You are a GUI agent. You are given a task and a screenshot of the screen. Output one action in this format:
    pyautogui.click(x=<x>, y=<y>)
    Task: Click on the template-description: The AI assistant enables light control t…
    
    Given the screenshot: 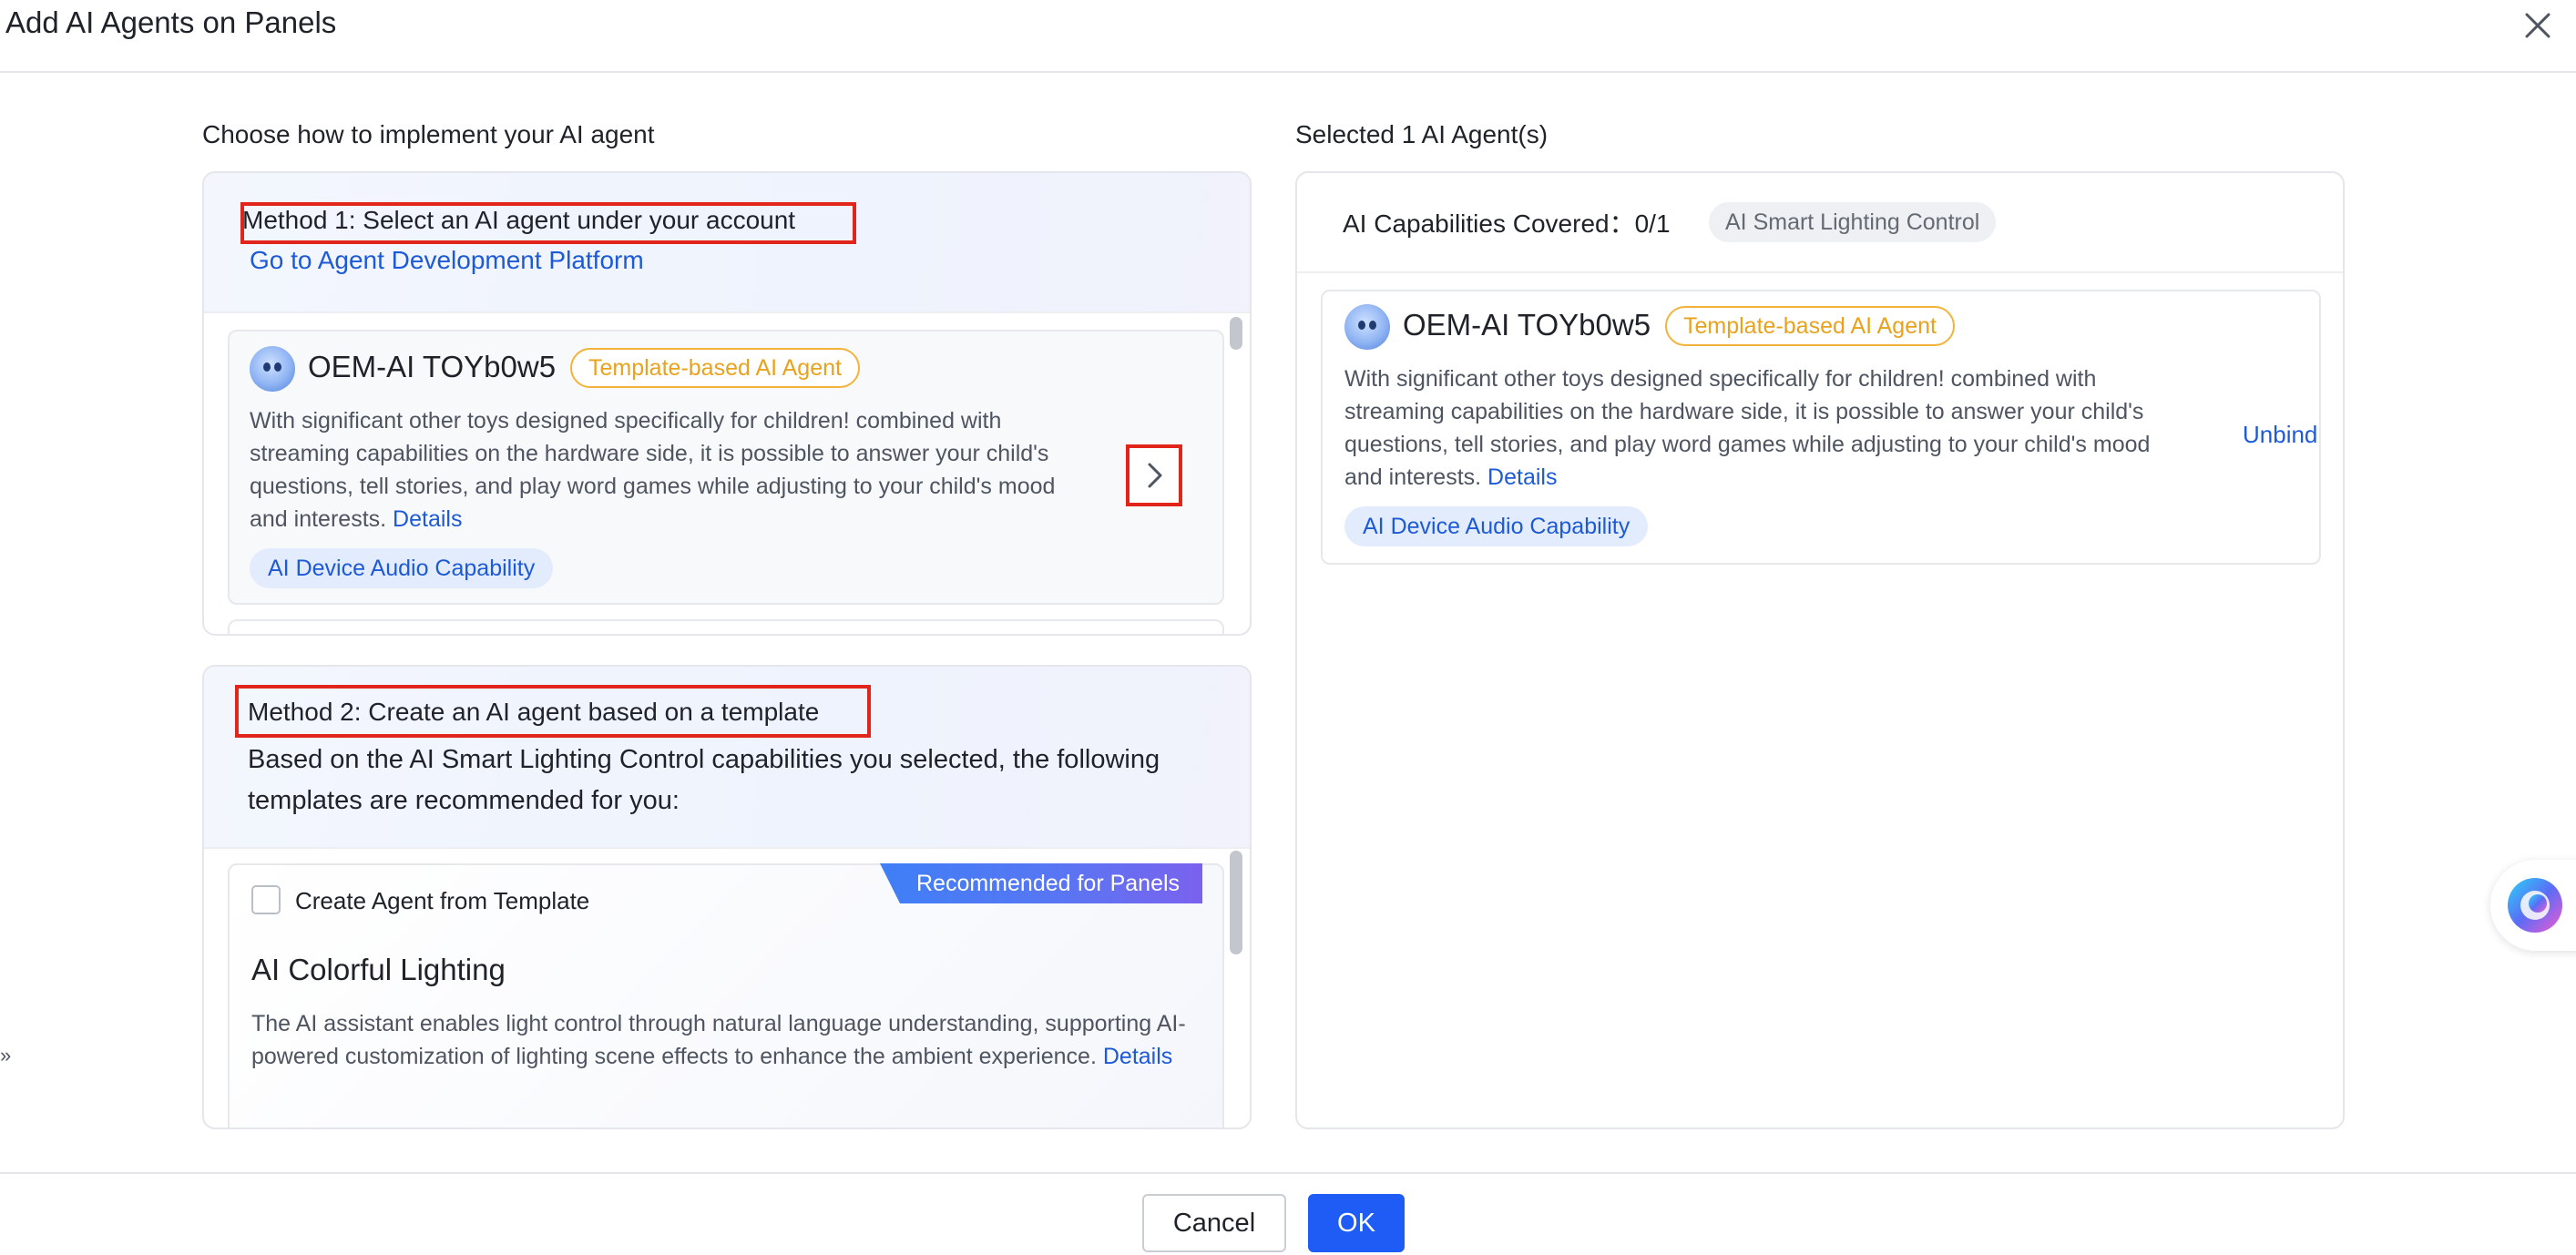 What is the action you would take?
    pyautogui.click(x=725, y=1040)
    